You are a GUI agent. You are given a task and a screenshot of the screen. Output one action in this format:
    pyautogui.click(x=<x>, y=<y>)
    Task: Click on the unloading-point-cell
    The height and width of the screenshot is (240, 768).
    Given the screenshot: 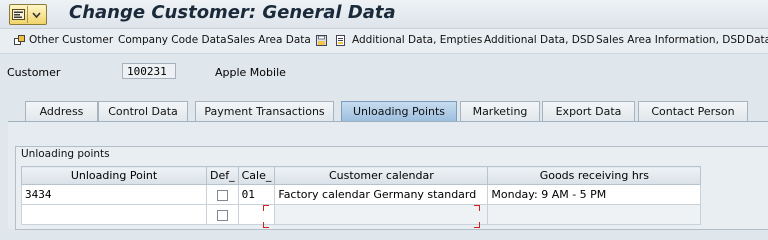 What is the action you would take?
    pyautogui.click(x=114, y=214)
    